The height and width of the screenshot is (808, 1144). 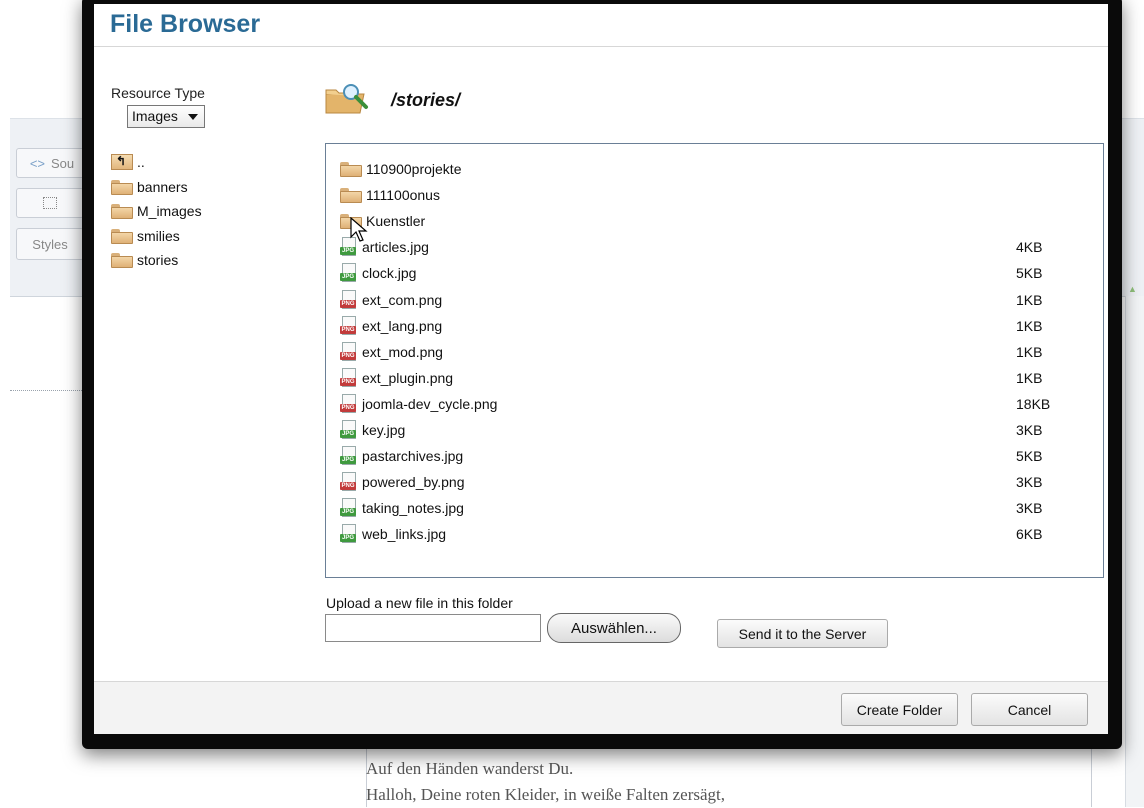 What do you see at coordinates (715, 300) in the screenshot?
I see `file-row: PNG ext_com.png 1KB` at bounding box center [715, 300].